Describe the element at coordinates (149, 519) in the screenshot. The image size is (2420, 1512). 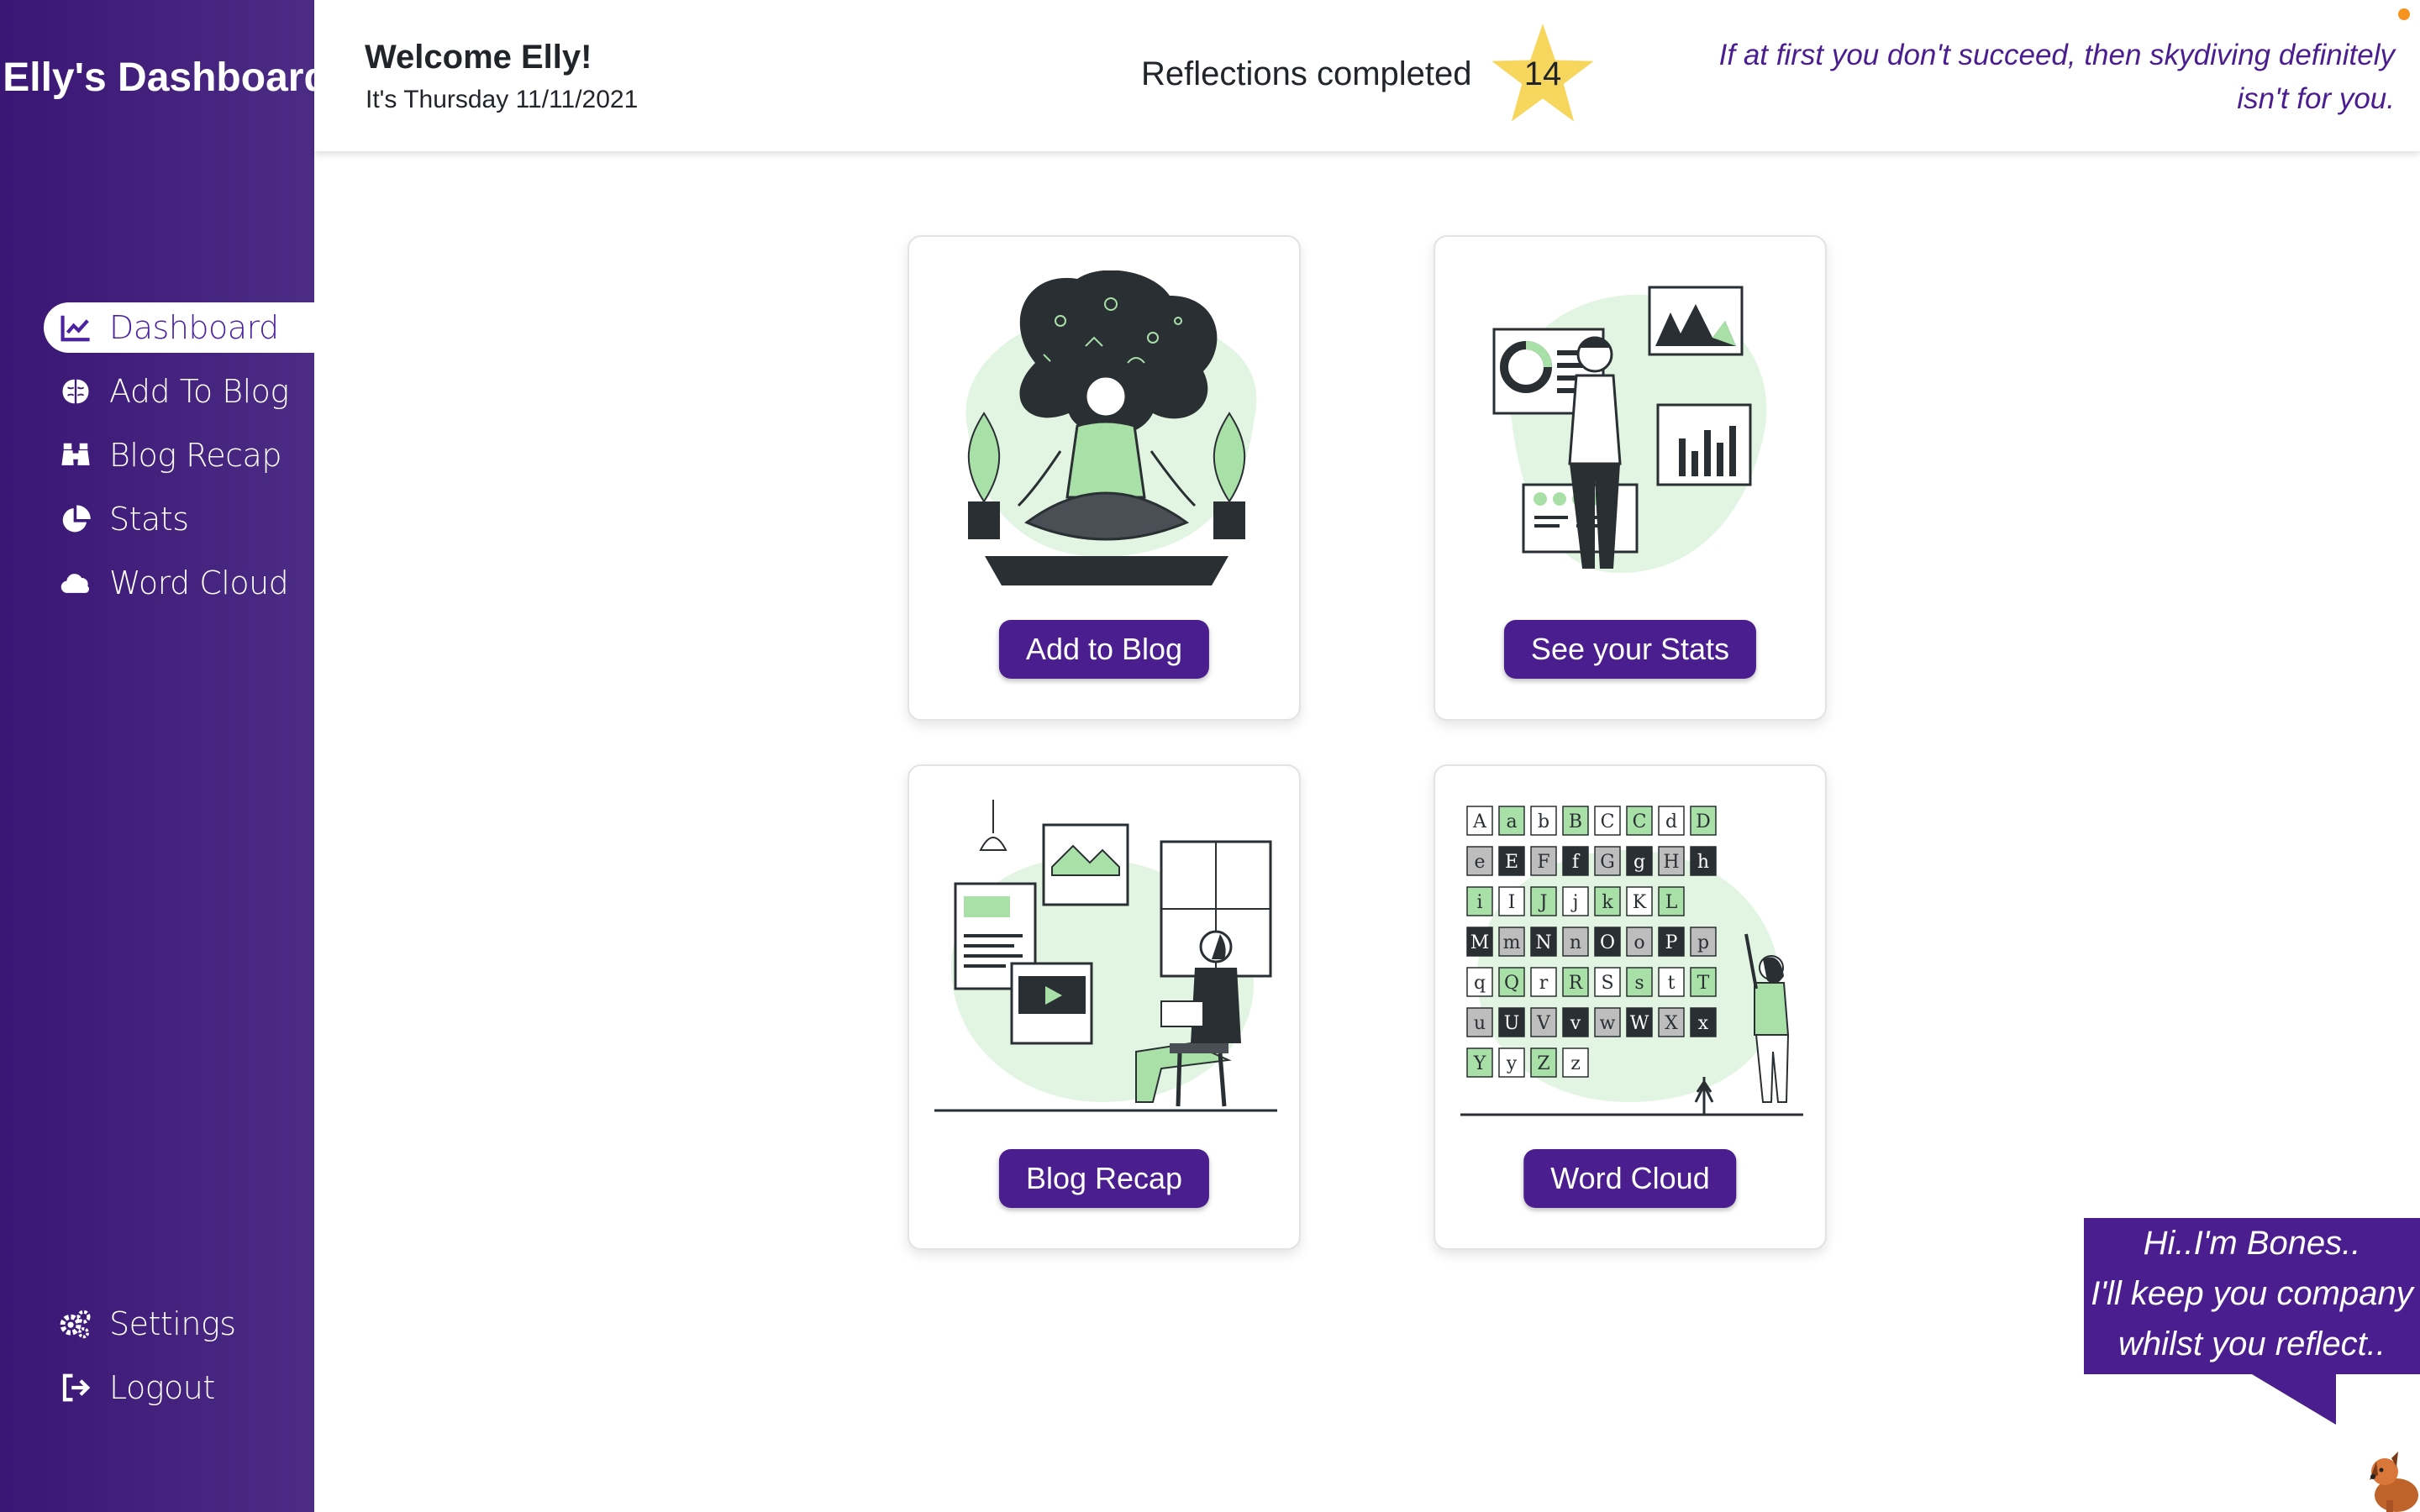
I see `sidebar-item-label: Stats` at that location.